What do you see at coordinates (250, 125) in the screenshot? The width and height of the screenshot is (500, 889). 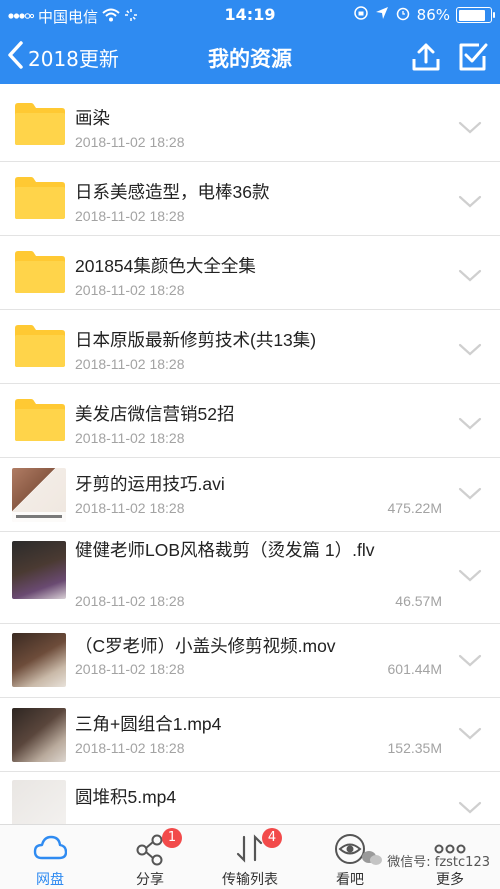 I see `file-row: 画染 2018-11-02 18:28` at bounding box center [250, 125].